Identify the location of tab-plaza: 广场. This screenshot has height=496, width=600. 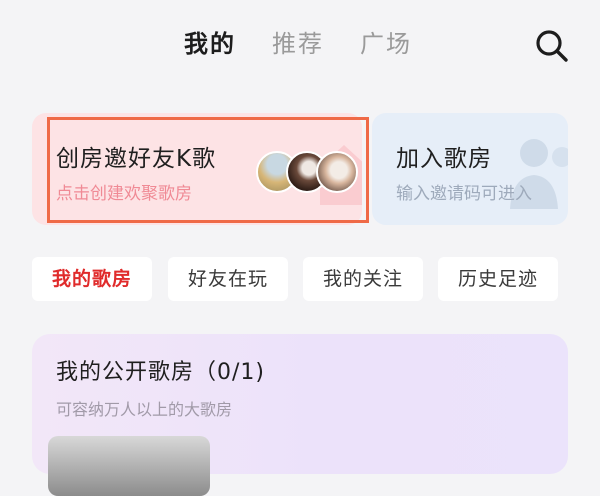
(386, 44).